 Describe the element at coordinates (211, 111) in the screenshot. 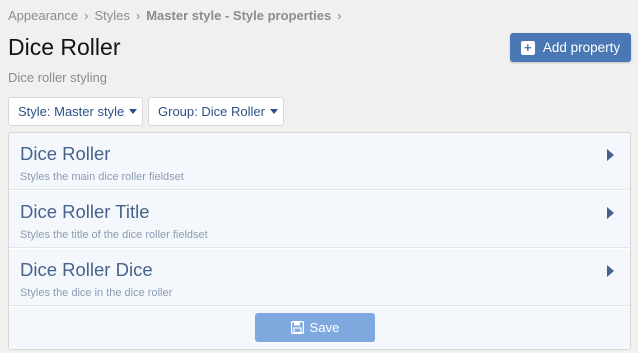

I see `group-filter-label: Group: Dice Roller` at that location.